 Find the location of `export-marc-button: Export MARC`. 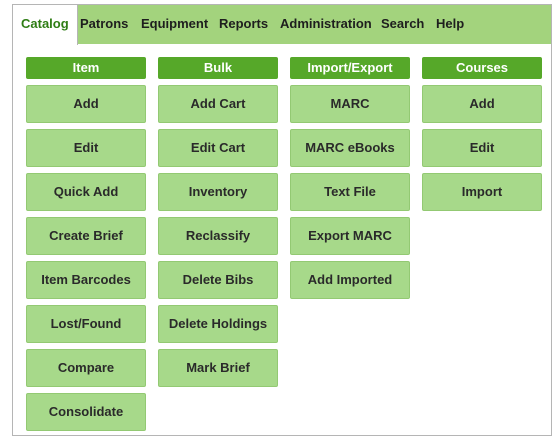

export-marc-button: Export MARC is located at coordinates (350, 236).